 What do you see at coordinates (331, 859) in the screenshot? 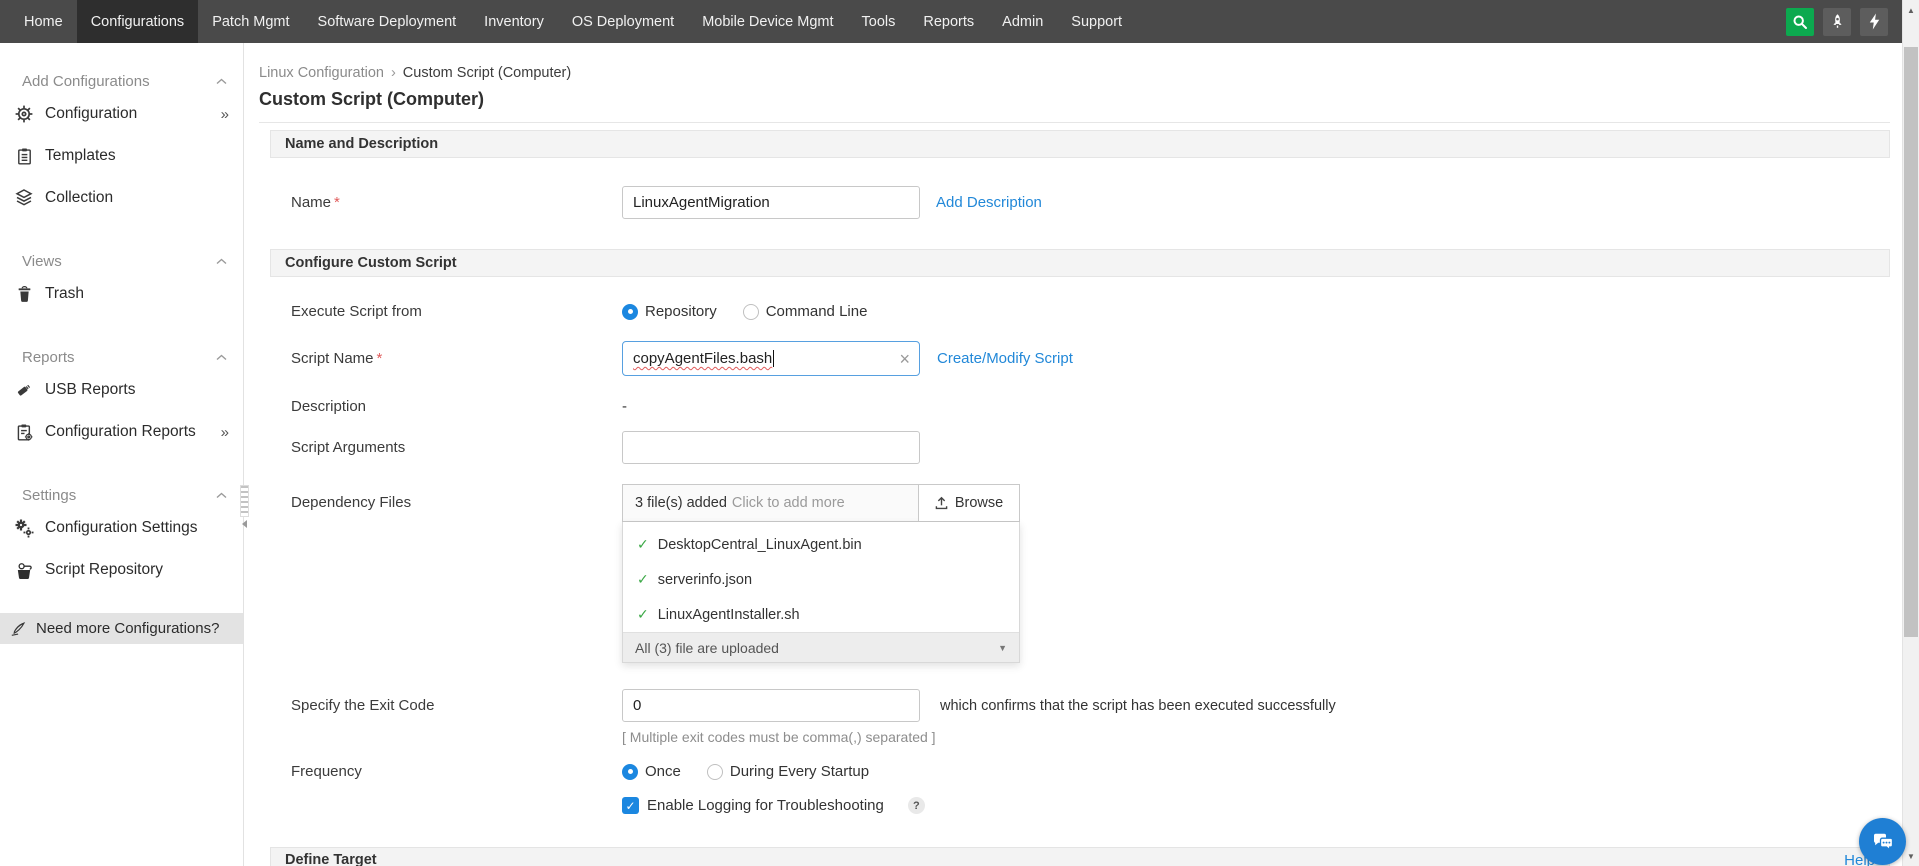
I see `section-title: Define Target` at bounding box center [331, 859].